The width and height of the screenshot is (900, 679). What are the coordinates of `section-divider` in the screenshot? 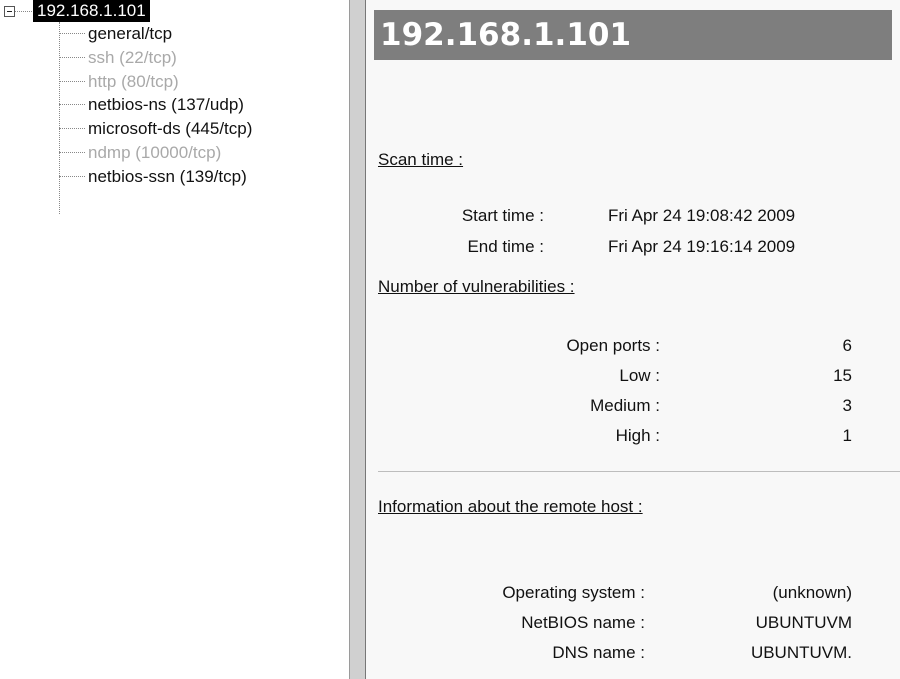 It's located at (639, 471).